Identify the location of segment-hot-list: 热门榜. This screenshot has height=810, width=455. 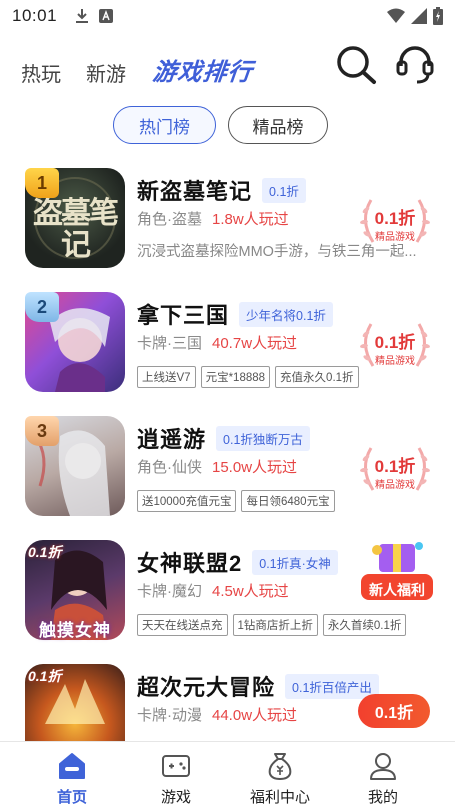
(164, 125).